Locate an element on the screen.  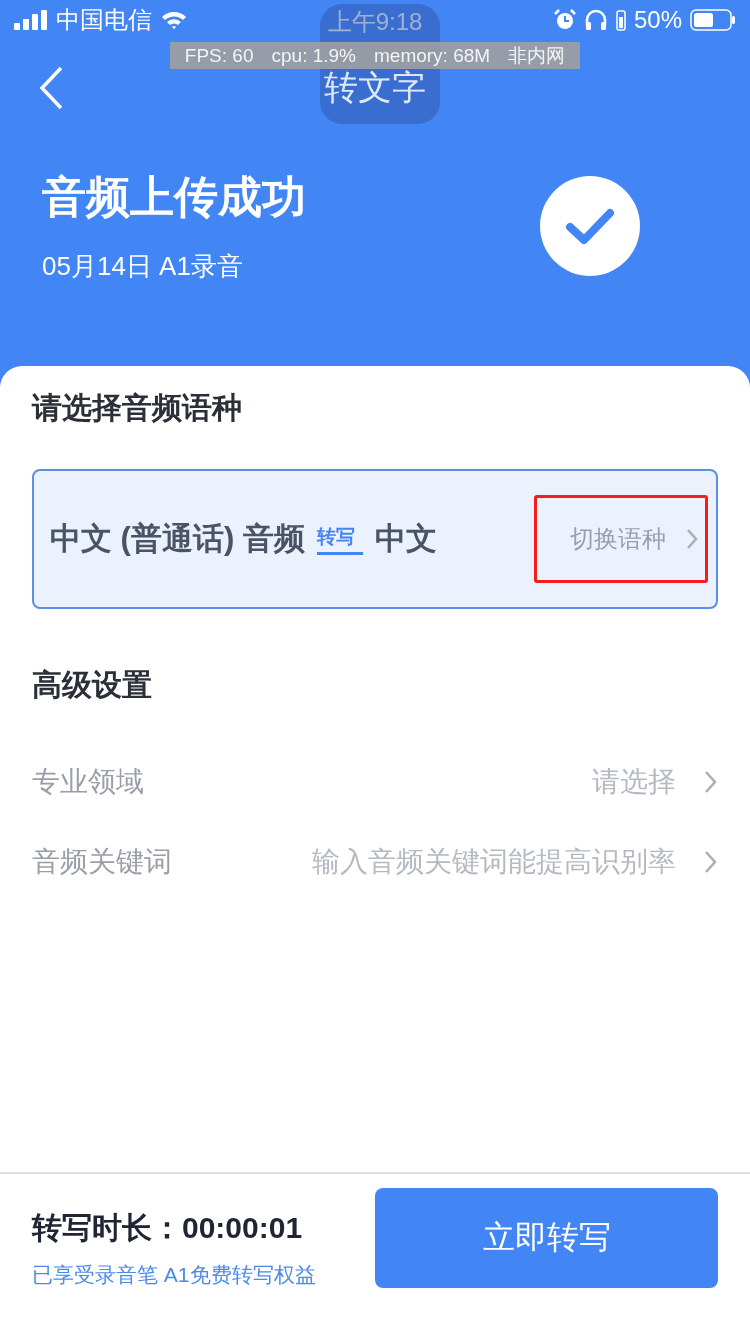
row-value: 请选择 is located at coordinates (634, 782).